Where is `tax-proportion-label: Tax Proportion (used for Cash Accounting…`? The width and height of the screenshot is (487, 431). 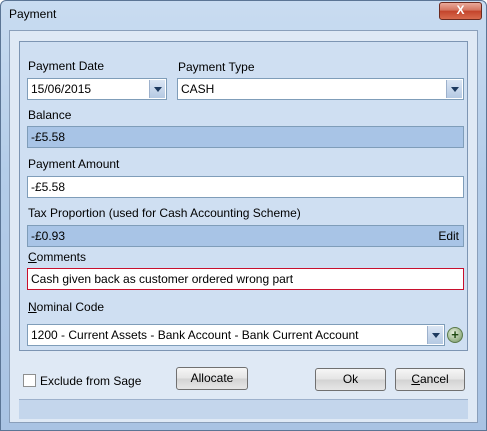 tax-proportion-label: Tax Proportion (used for Cash Accounting… is located at coordinates (164, 213).